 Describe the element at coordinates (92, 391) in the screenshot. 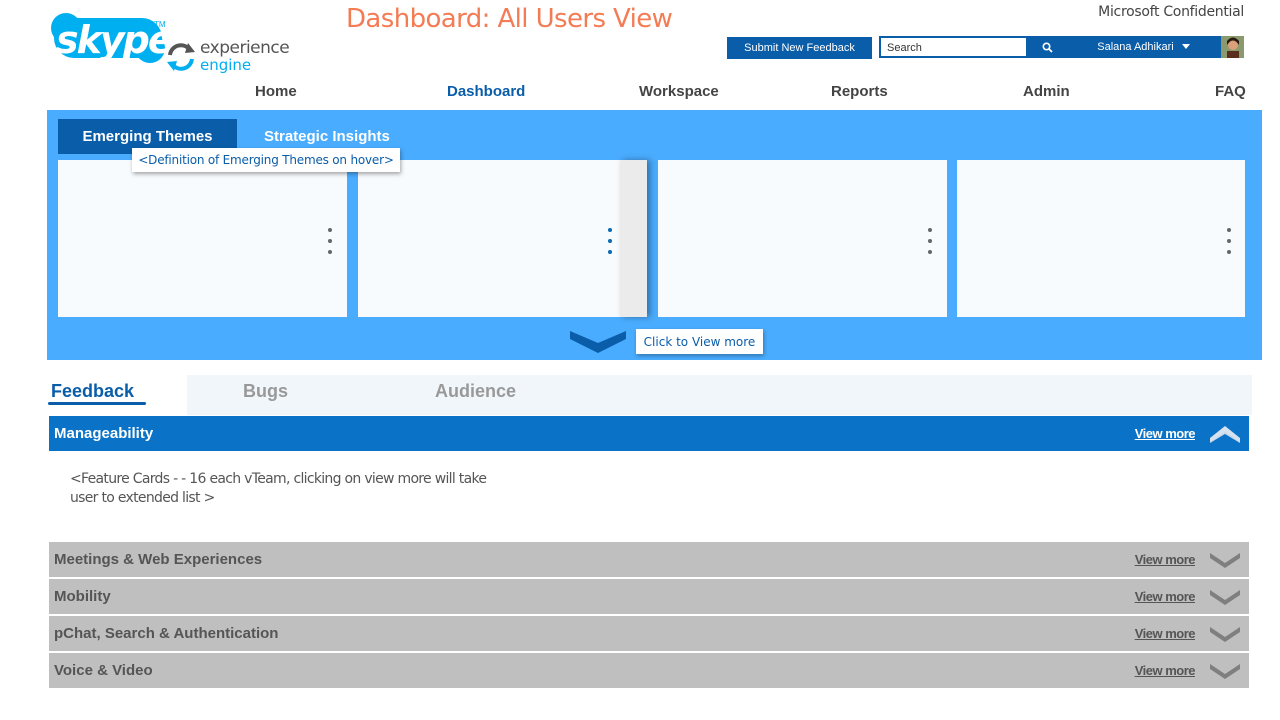

I see `tab-feedback: Feedback` at that location.